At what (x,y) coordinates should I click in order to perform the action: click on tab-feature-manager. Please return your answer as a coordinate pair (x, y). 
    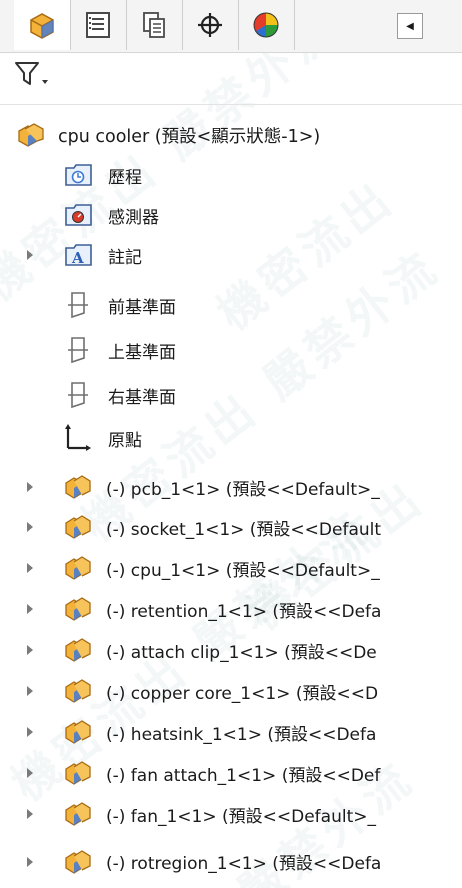
    Looking at the image, I should click on (42, 25).